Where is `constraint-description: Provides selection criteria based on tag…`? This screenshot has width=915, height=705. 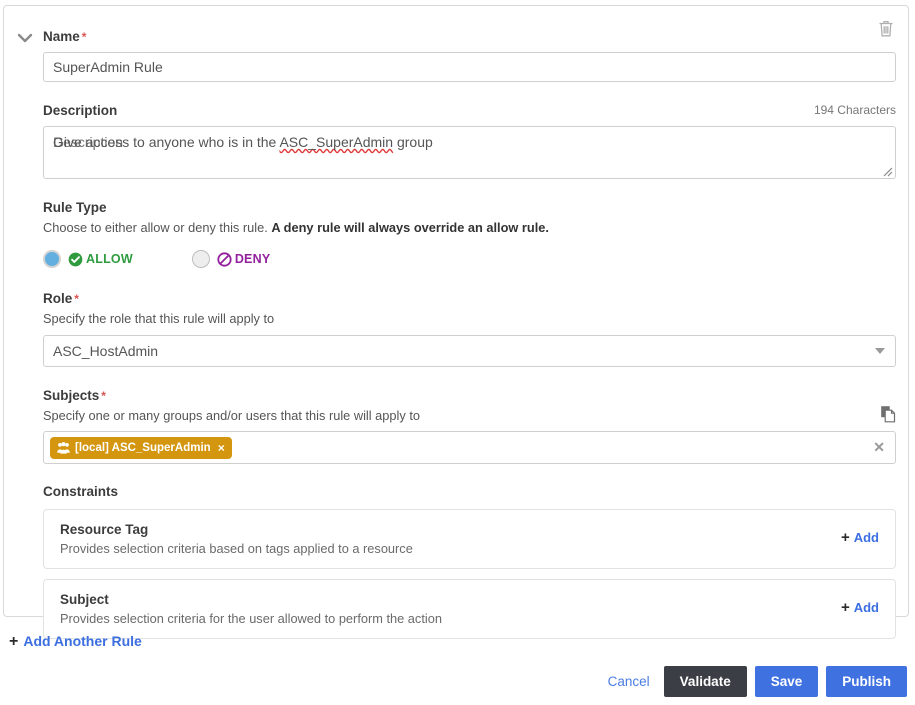 constraint-description: Provides selection criteria based on tag… is located at coordinates (236, 548).